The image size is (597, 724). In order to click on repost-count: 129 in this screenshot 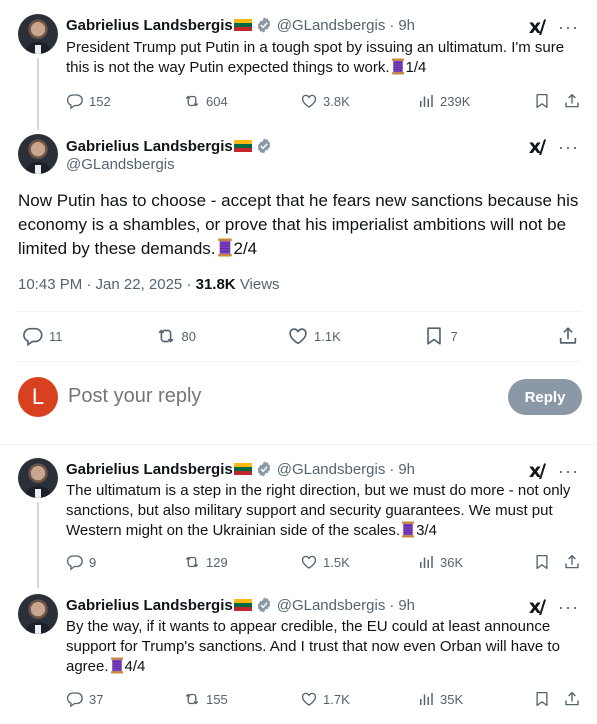, I will do `click(217, 562)`.